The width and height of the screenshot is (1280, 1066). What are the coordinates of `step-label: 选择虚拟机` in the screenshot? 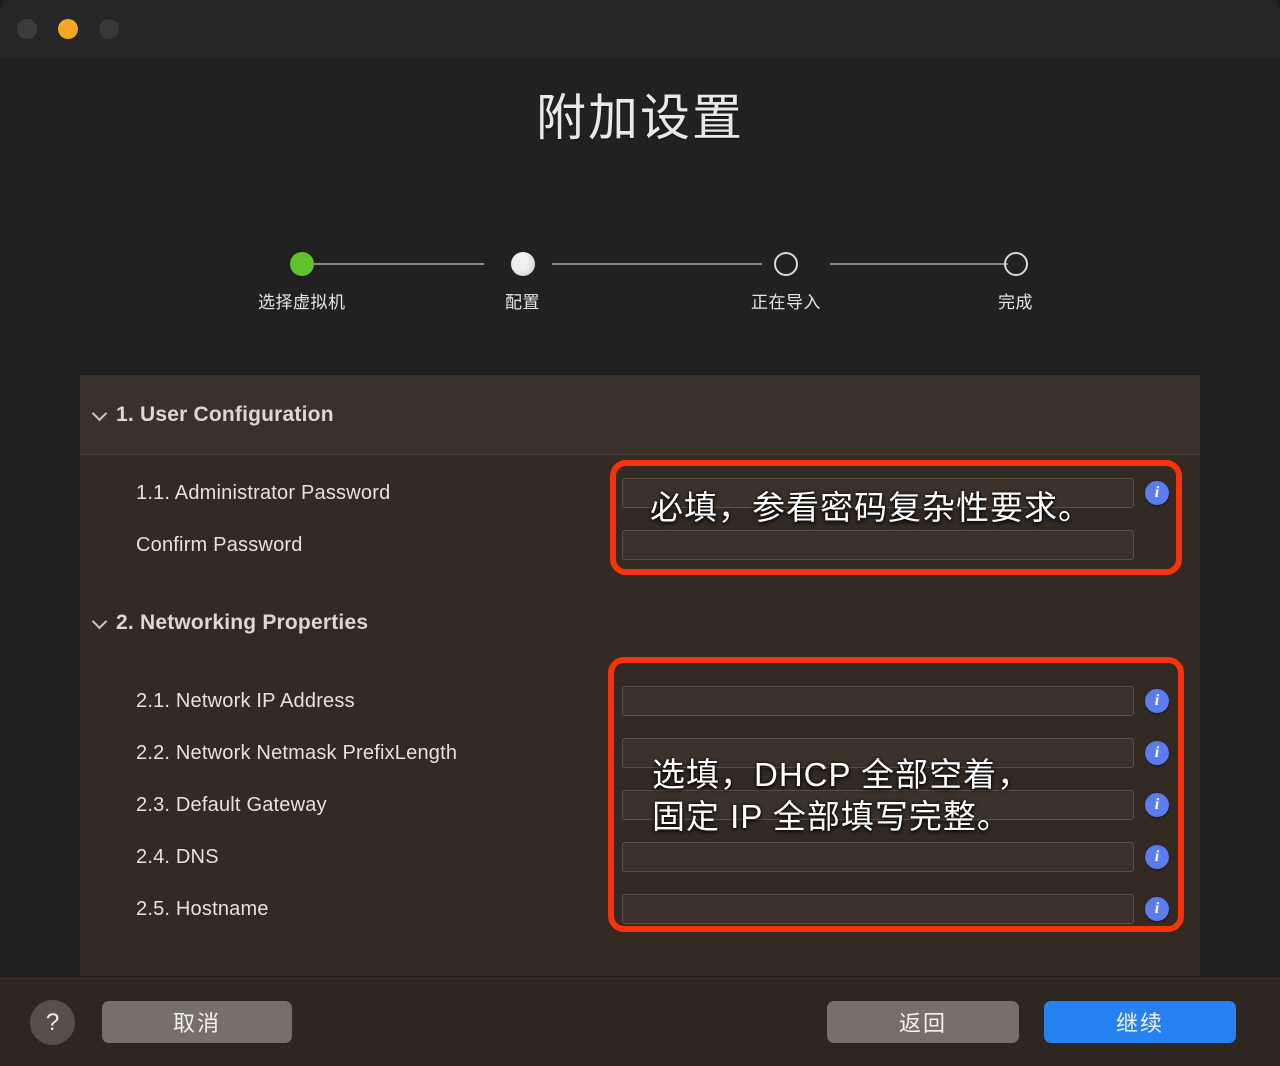 It's located at (302, 302).